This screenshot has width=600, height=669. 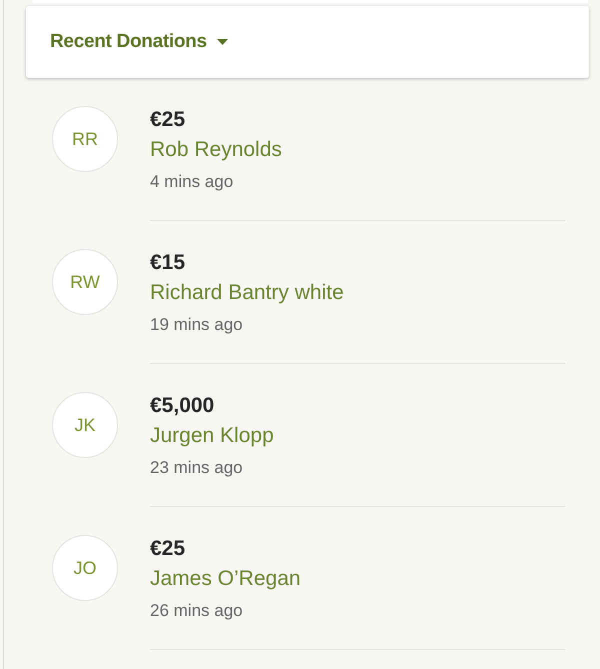 I want to click on donation-time: 4 mins ago, so click(x=192, y=182).